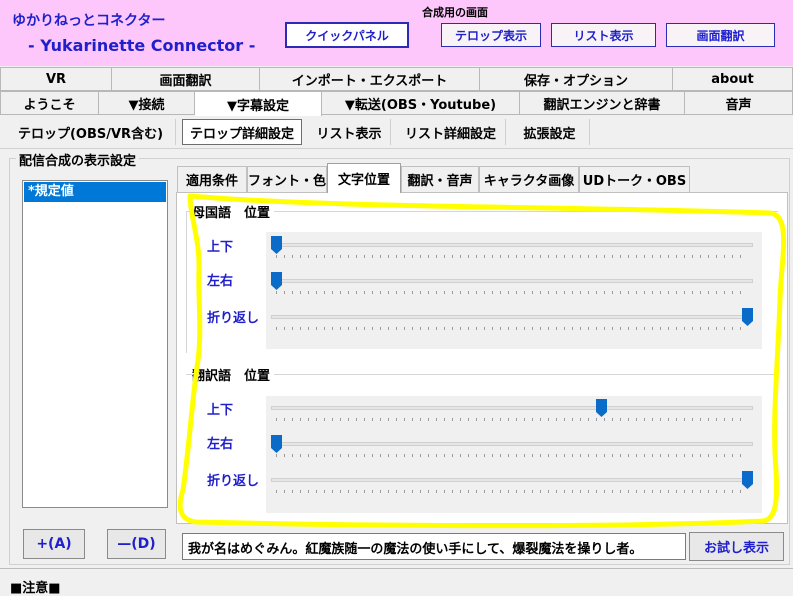 The height and width of the screenshot is (596, 793). Describe the element at coordinates (601, 408) in the screenshot. I see `translated-vertical-slider-thumb` at that location.